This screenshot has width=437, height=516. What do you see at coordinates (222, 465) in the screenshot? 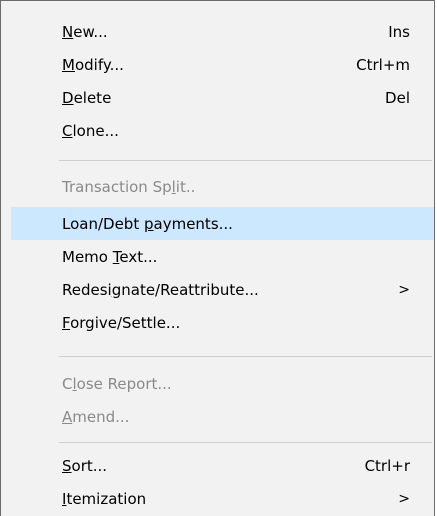
I see `menu-item-sort: Sort... Ctrl+r` at bounding box center [222, 465].